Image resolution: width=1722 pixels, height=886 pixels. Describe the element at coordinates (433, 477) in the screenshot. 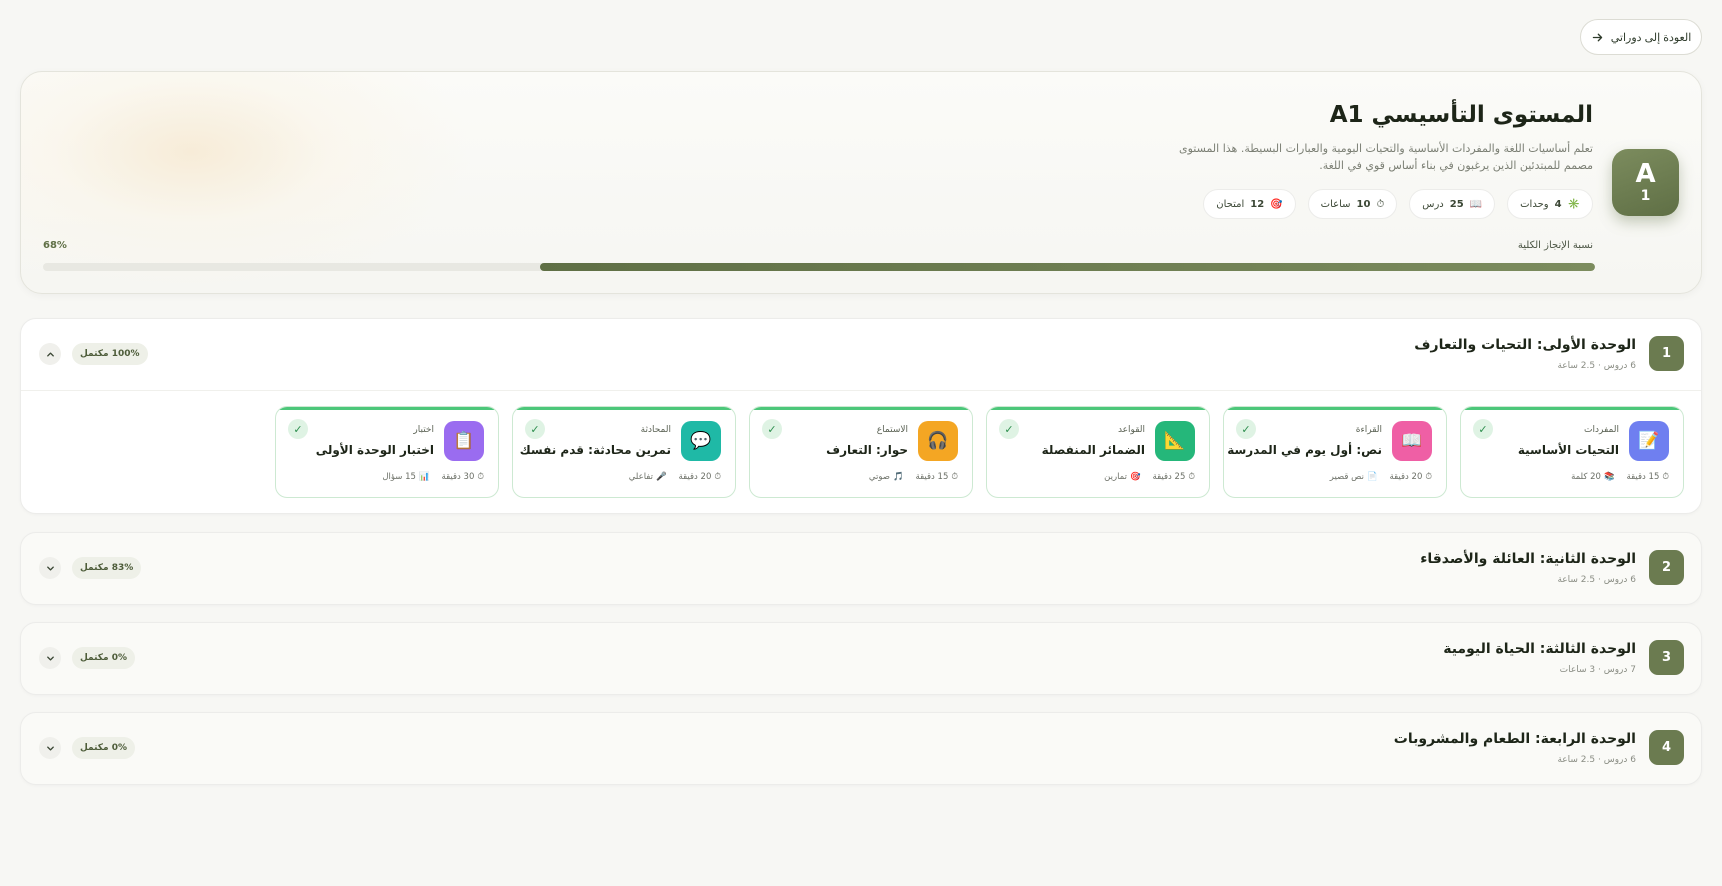

I see `lesson-meta: ⏱ 30 دقيقة 📊 15 سؤال` at that location.